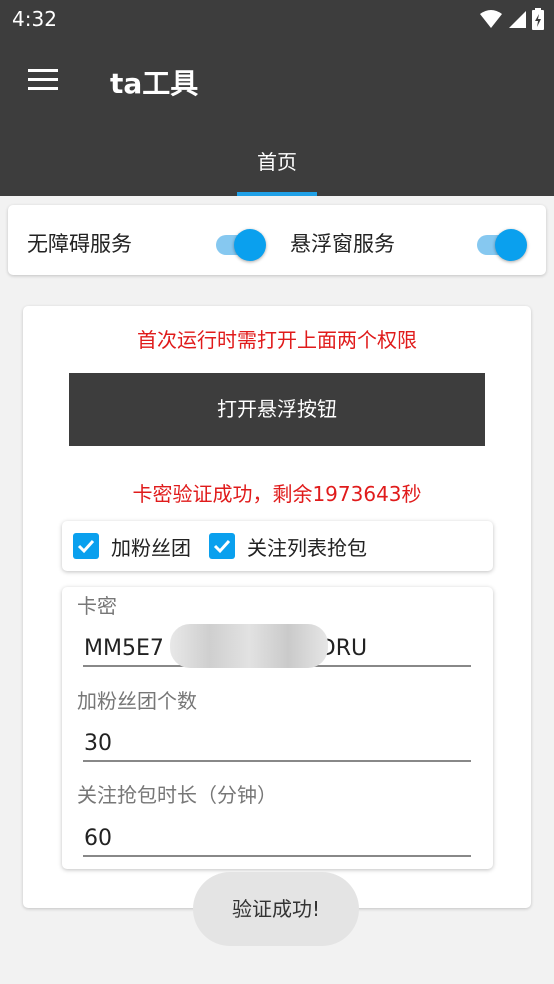  What do you see at coordinates (277, 19) in the screenshot?
I see `status-bar: 4:32` at bounding box center [277, 19].